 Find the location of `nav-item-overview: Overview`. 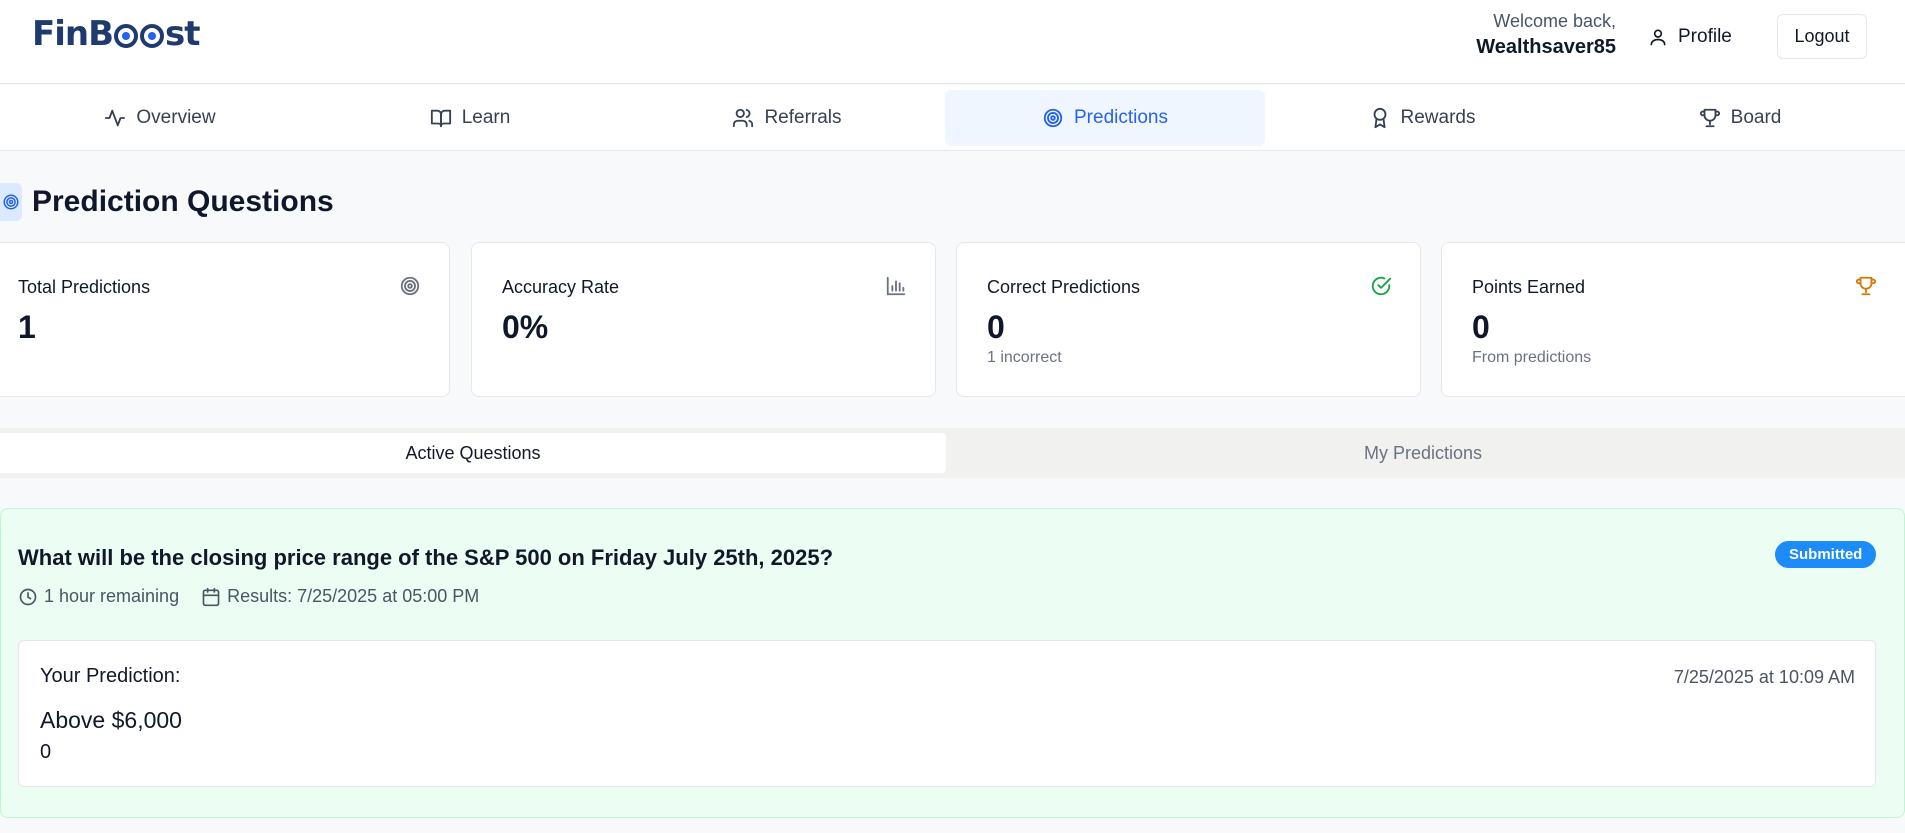

nav-item-overview: Overview is located at coordinates (160, 118).